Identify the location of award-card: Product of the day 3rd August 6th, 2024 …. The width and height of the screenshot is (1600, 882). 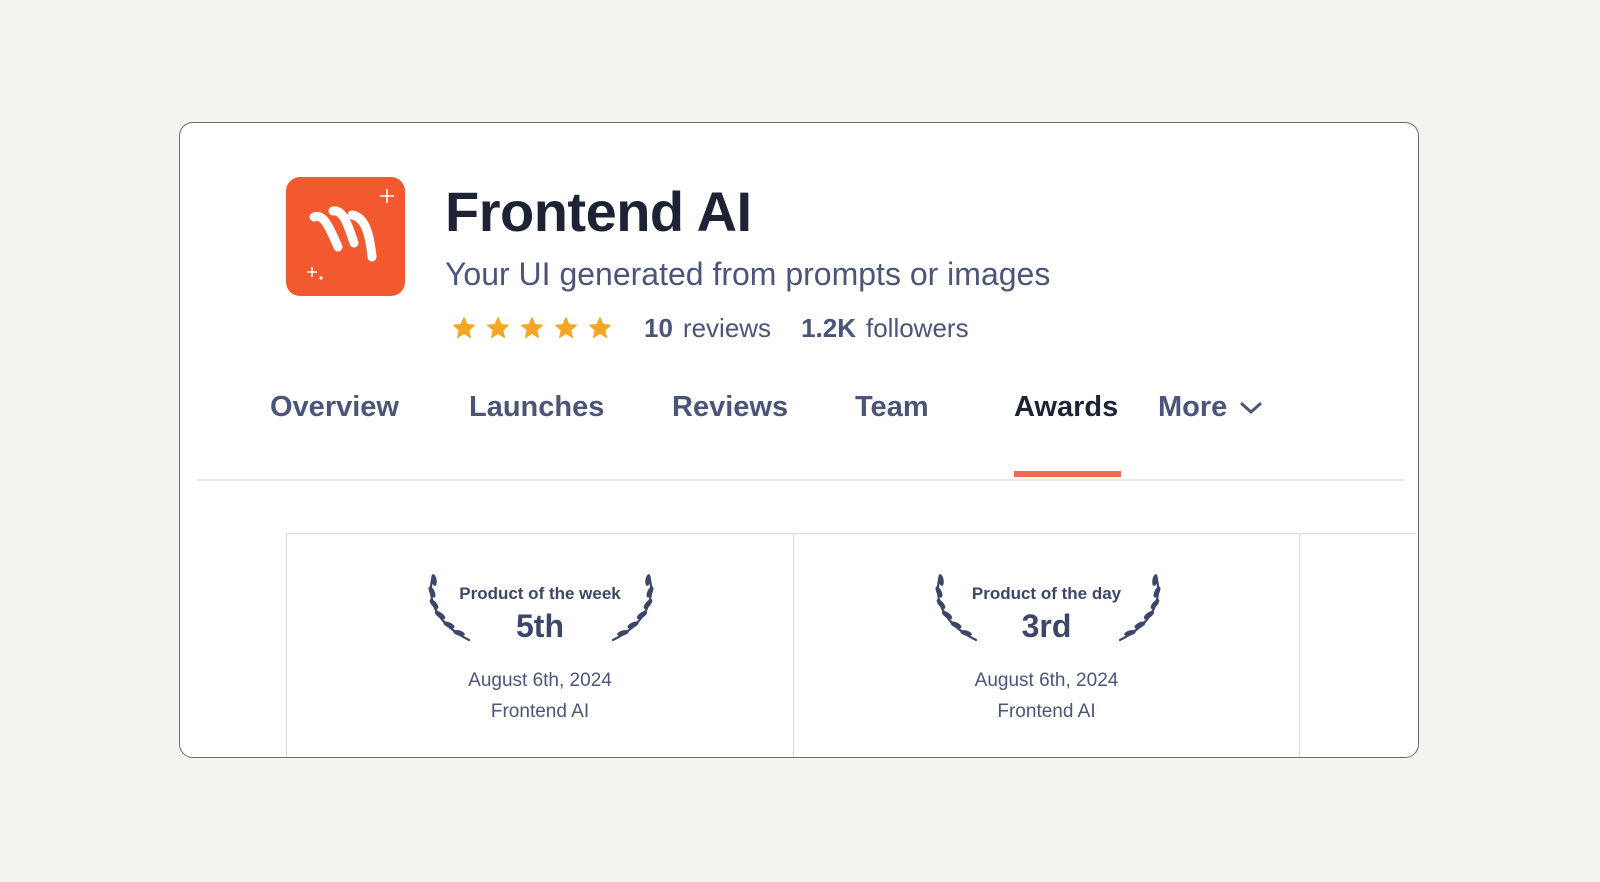
(1046, 645).